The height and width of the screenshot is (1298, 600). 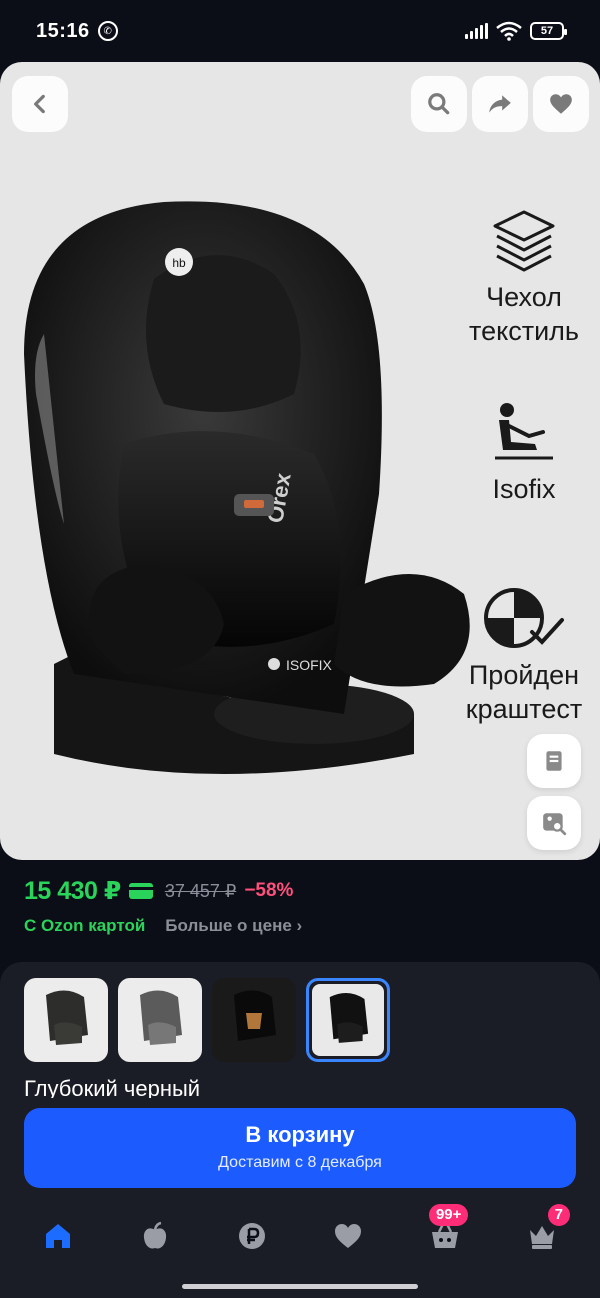 I want to click on apple-icon, so click(x=155, y=1235).